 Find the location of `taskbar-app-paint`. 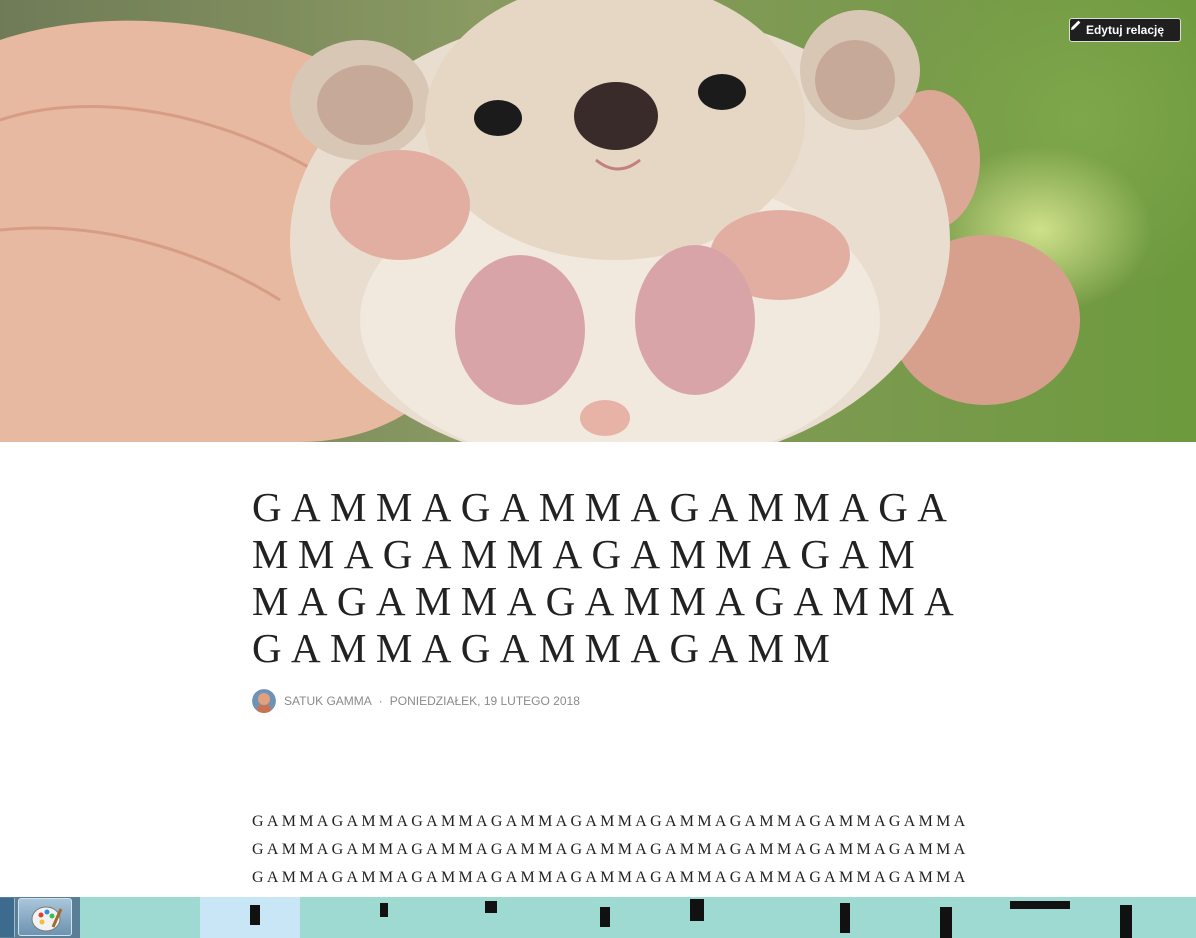

taskbar-app-paint is located at coordinates (45, 917).